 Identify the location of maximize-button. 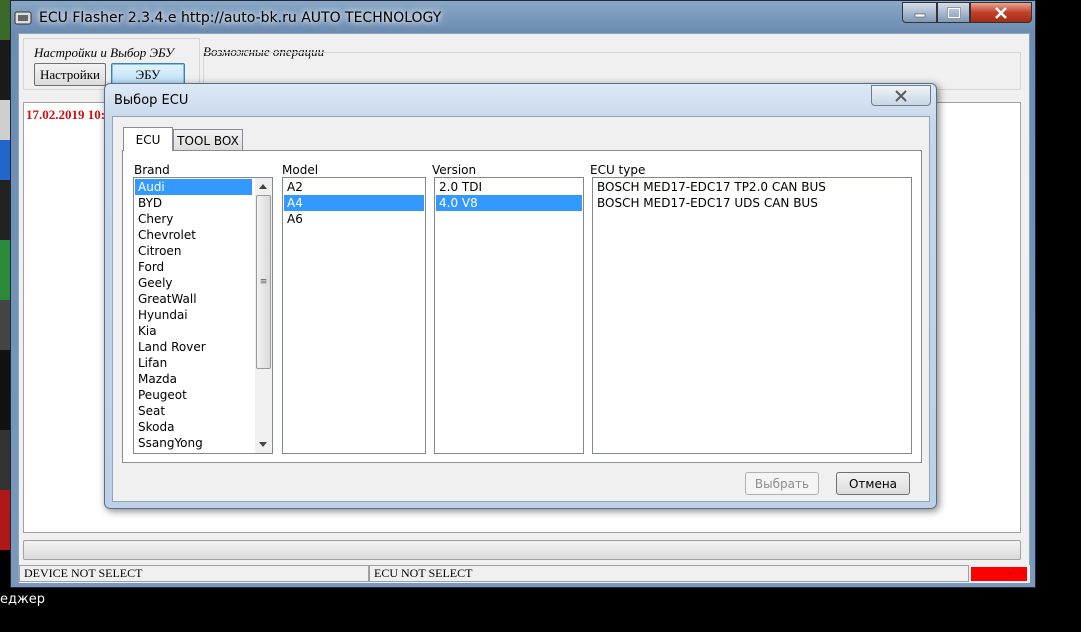
(953, 12).